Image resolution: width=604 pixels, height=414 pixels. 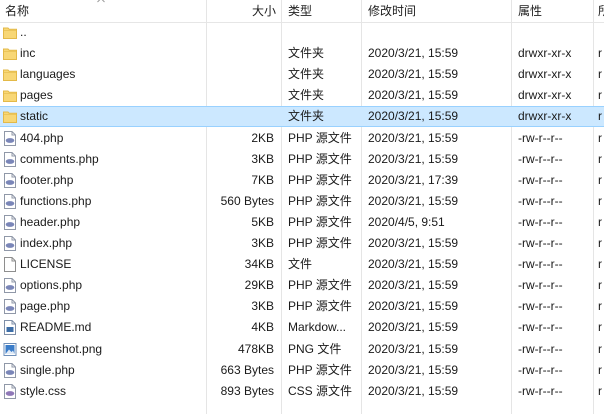 I want to click on blank-file-icon, so click(x=10, y=264).